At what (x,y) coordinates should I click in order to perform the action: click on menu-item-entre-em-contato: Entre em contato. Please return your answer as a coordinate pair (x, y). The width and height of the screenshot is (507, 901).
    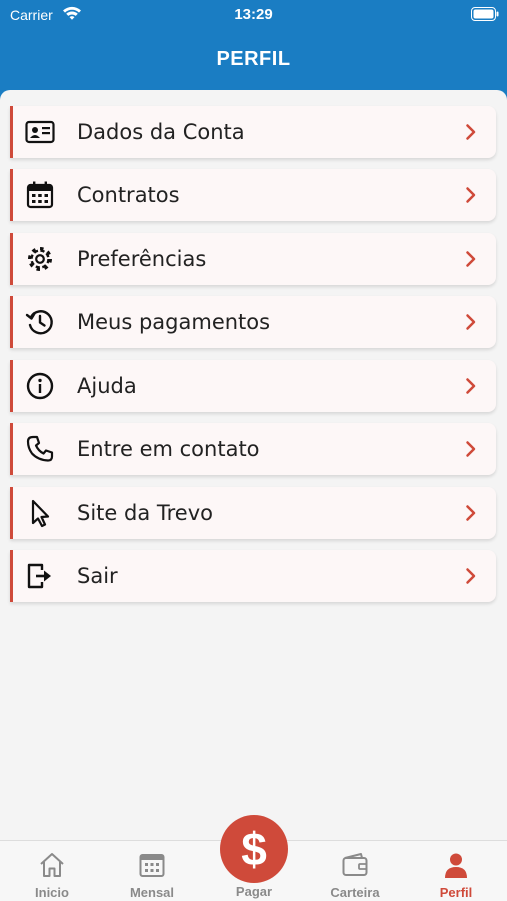
    Looking at the image, I should click on (253, 449).